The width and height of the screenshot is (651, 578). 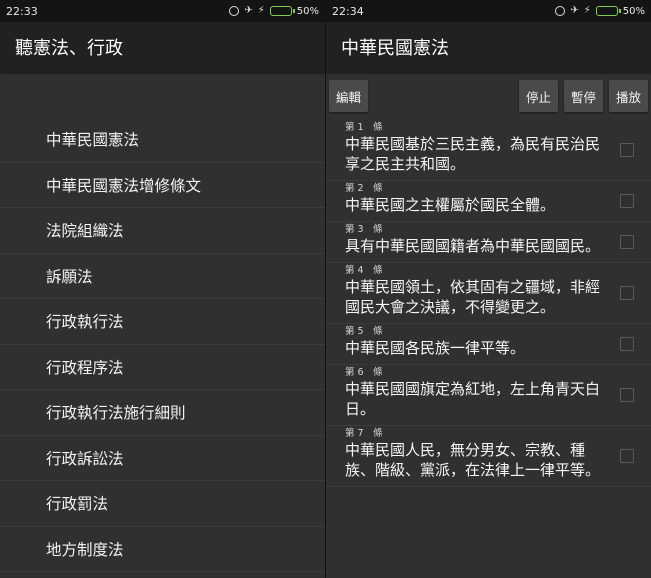 What do you see at coordinates (488, 47) in the screenshot?
I see `law-title-bar: 中華民國憲法` at bounding box center [488, 47].